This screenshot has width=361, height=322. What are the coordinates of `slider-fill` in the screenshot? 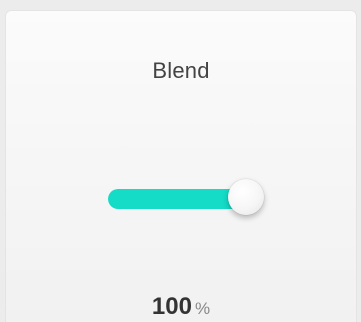 It's located at (178, 199).